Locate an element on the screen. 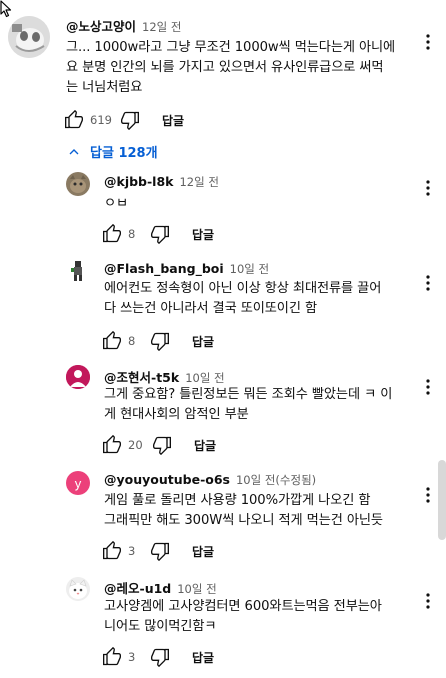 This screenshot has height=678, width=446. comment-meta: @youyoutube-o6s 10일 전(수정됨) is located at coordinates (210, 480).